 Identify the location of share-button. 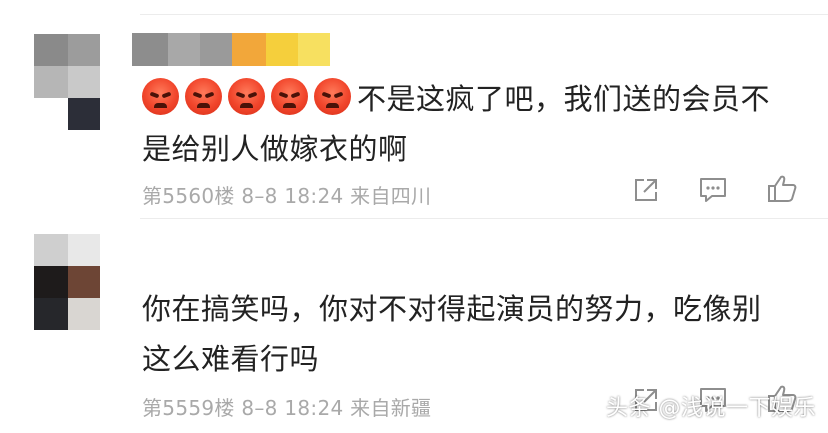
(646, 190).